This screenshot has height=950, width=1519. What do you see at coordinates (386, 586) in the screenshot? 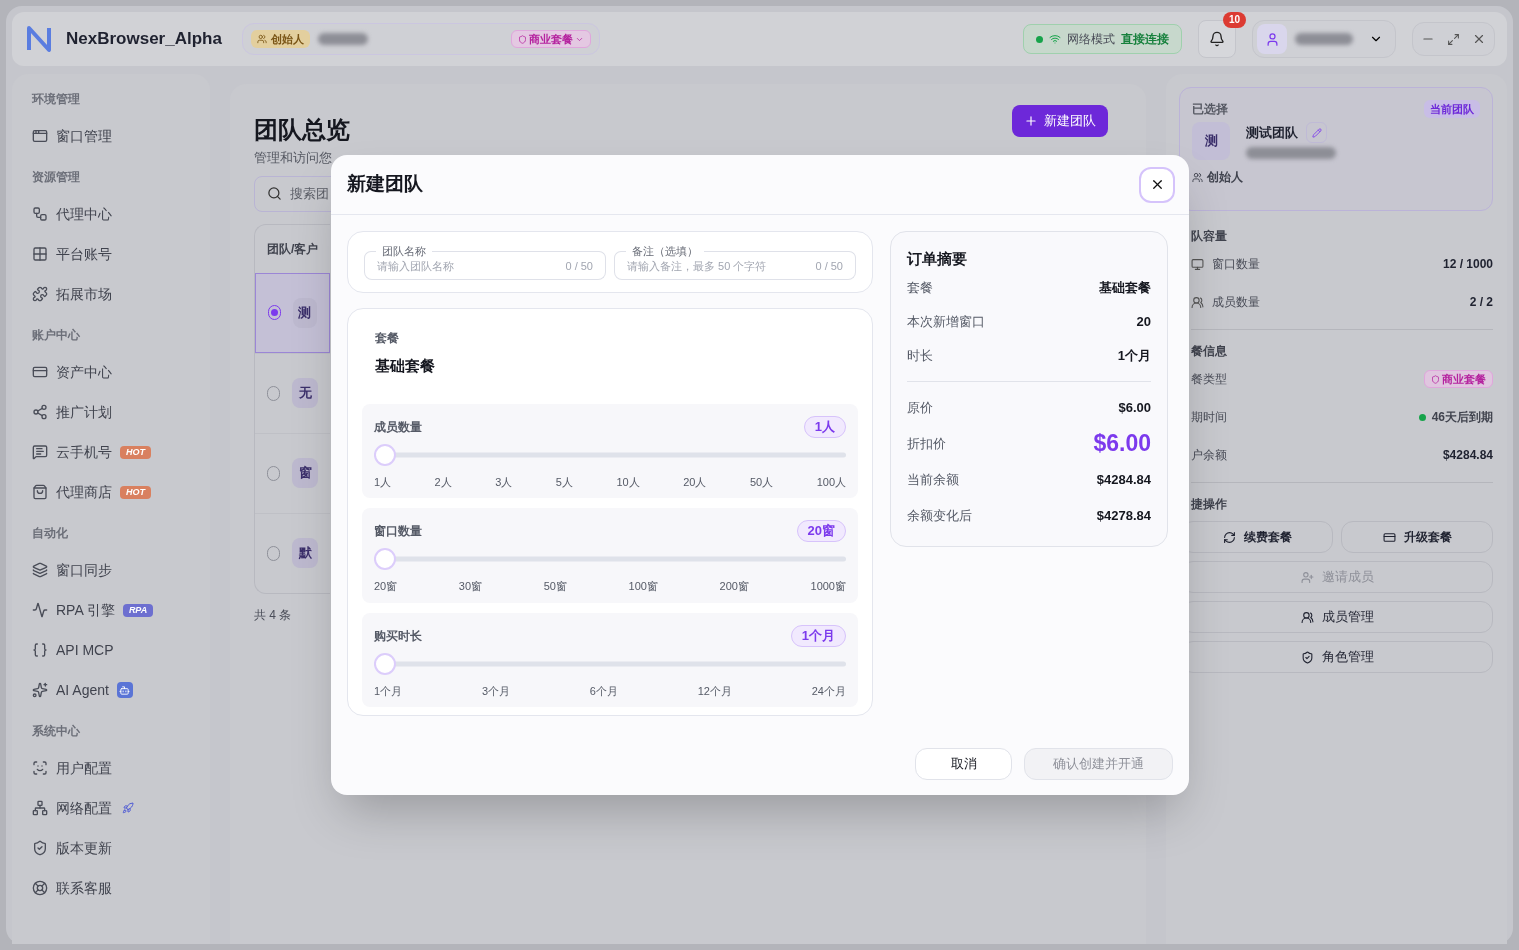
I see `tick-label: 20窗` at bounding box center [386, 586].